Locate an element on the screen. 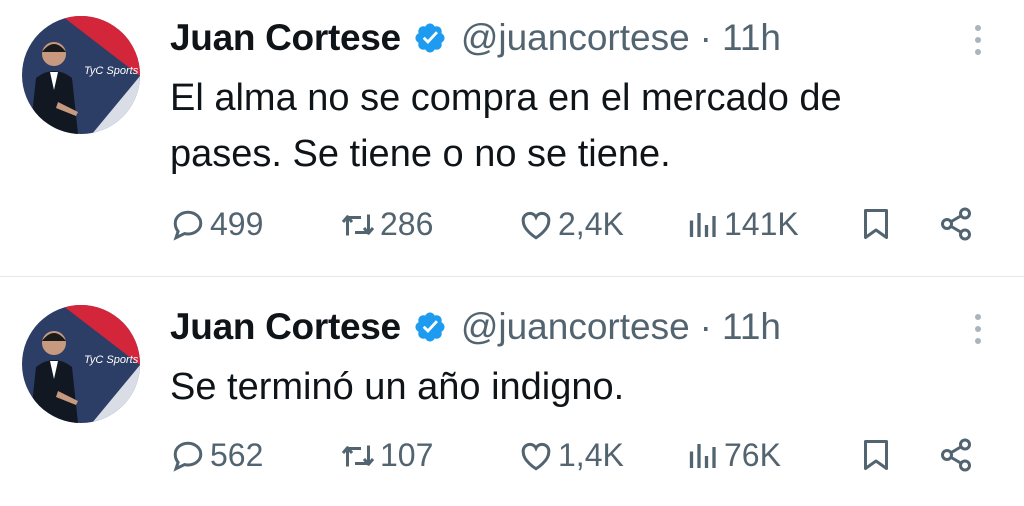 This screenshot has height=506, width=1024. like-count: 1,4K is located at coordinates (591, 455).